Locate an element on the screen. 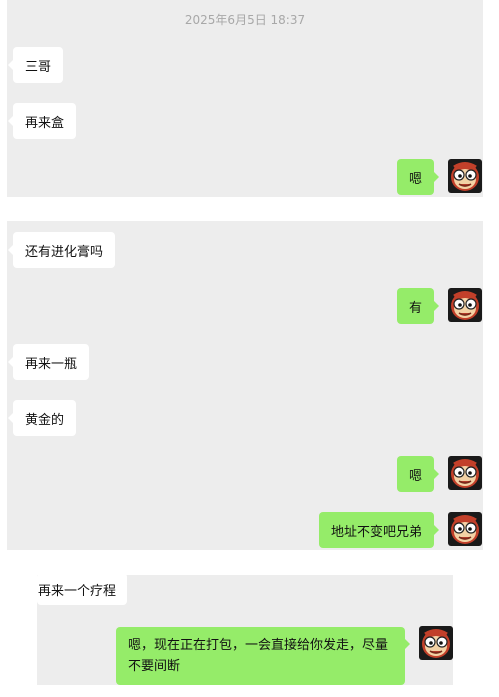 Image resolution: width=499 pixels, height=697 pixels. incoming-message: 三哥 is located at coordinates (35, 65).